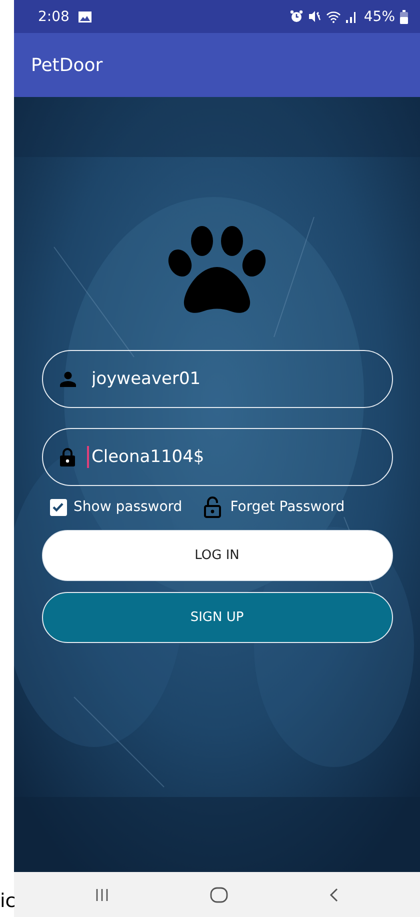  I want to click on show-password-label: Show password, so click(128, 507).